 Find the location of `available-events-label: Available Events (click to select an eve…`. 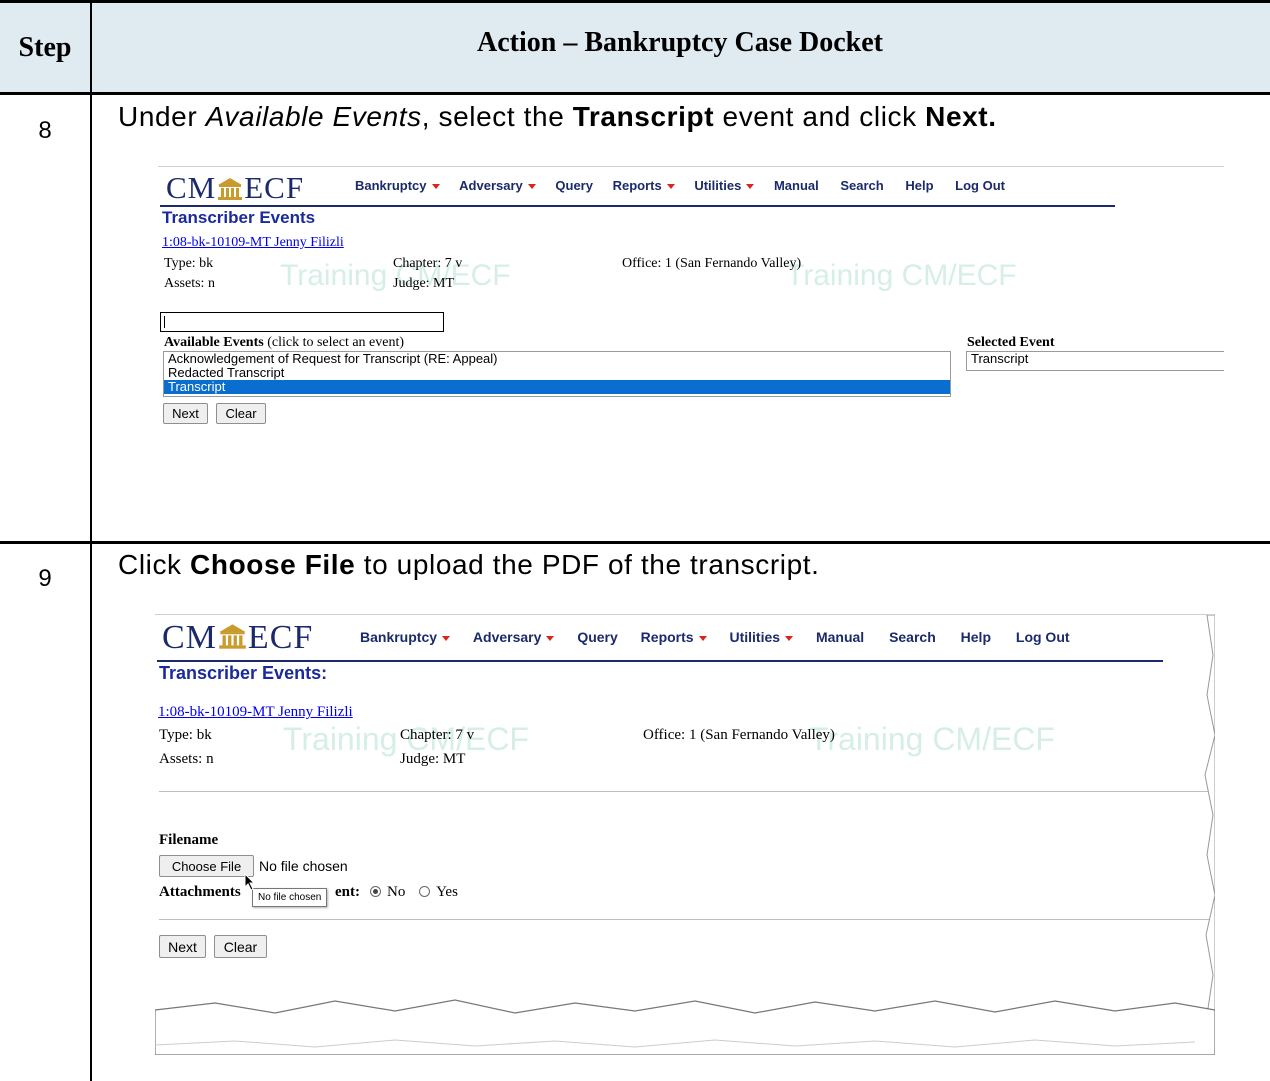

available-events-label: Available Events (click to select an eve… is located at coordinates (284, 342).